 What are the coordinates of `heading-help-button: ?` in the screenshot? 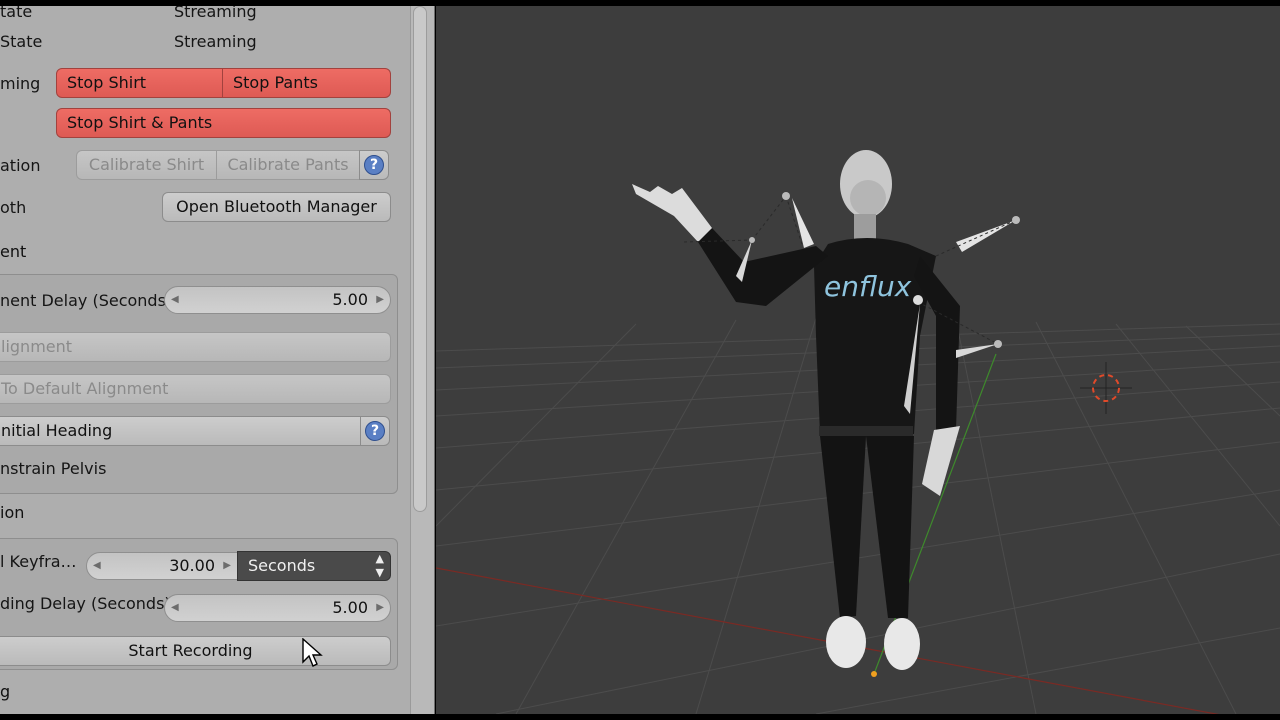 It's located at (375, 431).